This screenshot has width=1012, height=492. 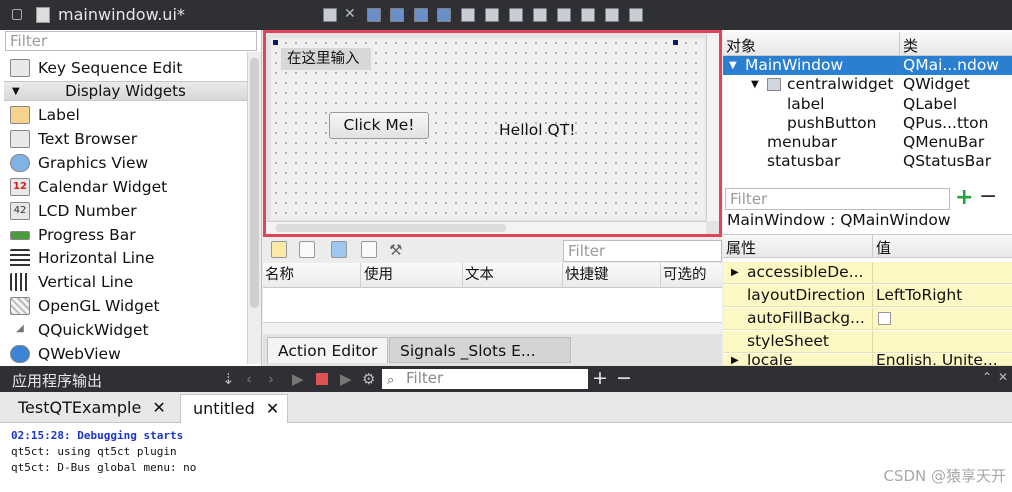 What do you see at coordinates (328, 350) in the screenshot?
I see `tab-action-editor: Action Editor` at bounding box center [328, 350].